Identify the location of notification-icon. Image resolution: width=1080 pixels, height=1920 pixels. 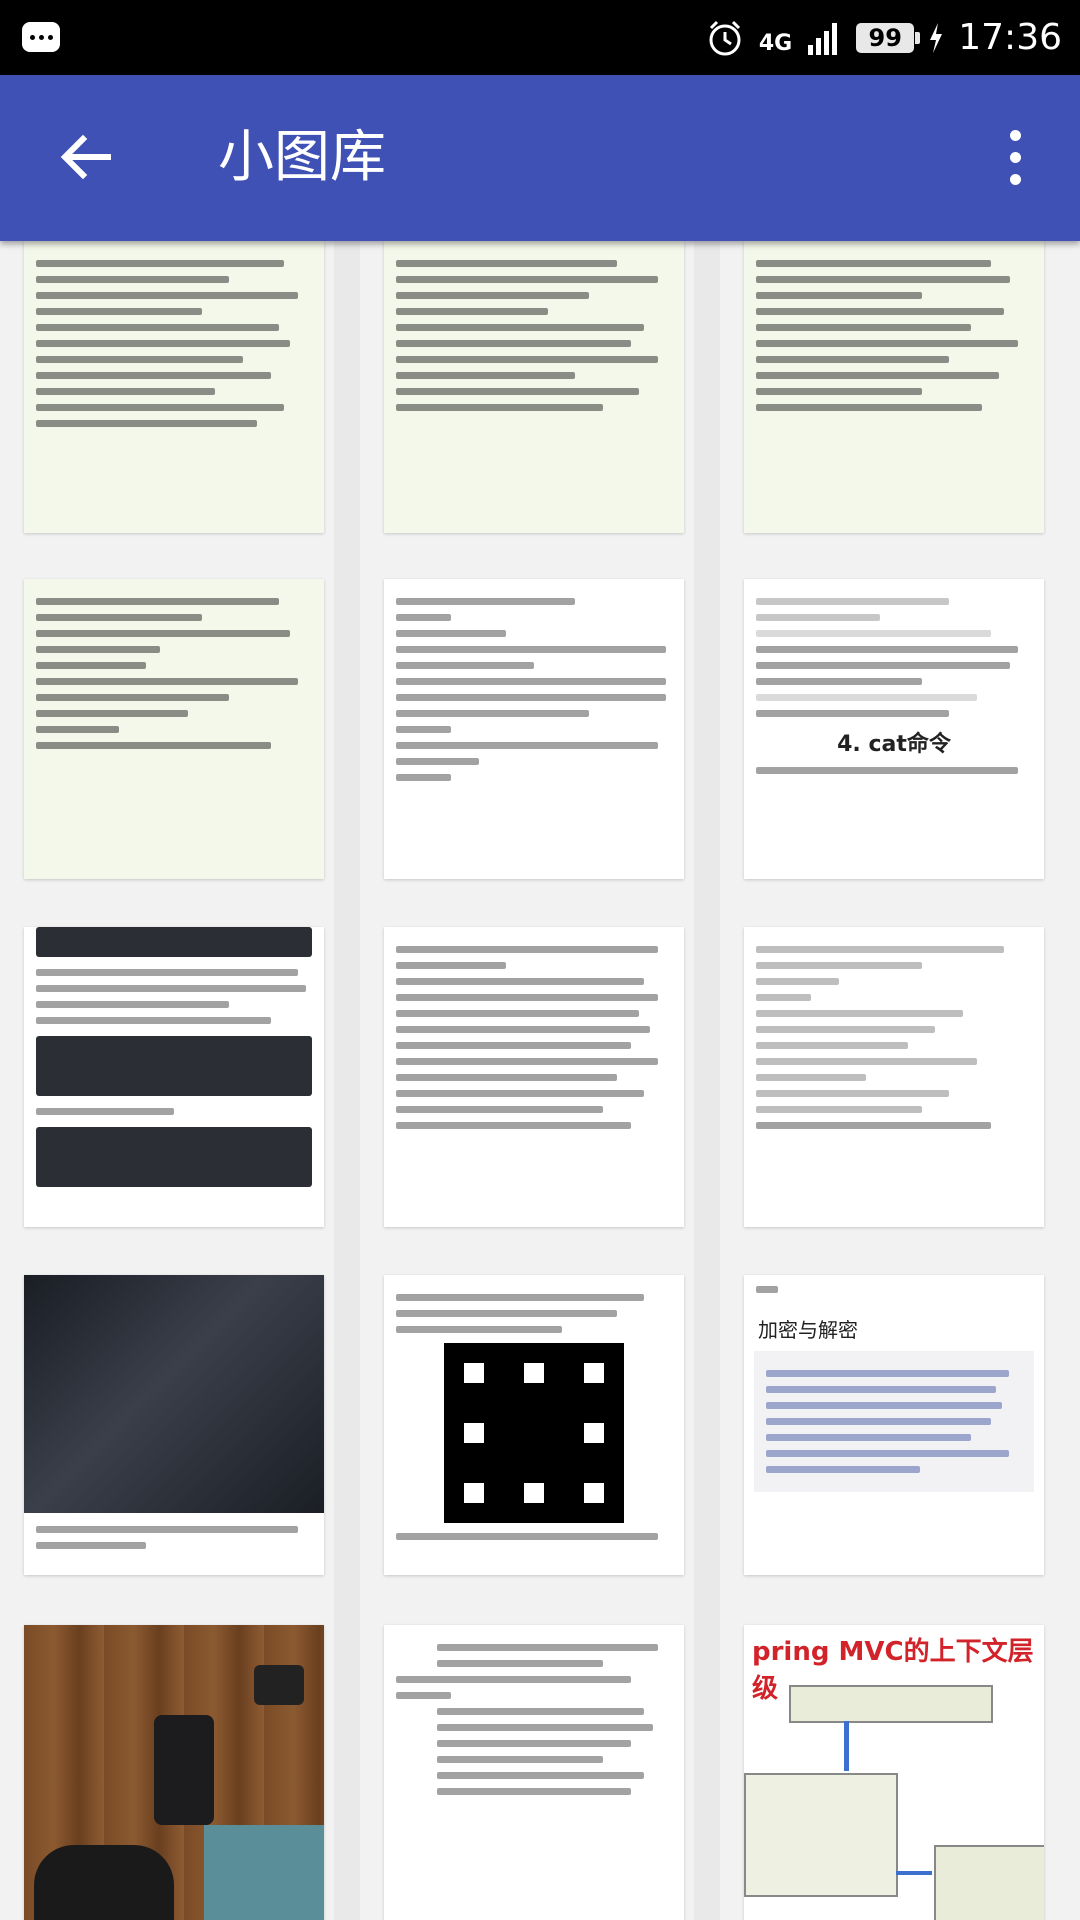
(41, 37).